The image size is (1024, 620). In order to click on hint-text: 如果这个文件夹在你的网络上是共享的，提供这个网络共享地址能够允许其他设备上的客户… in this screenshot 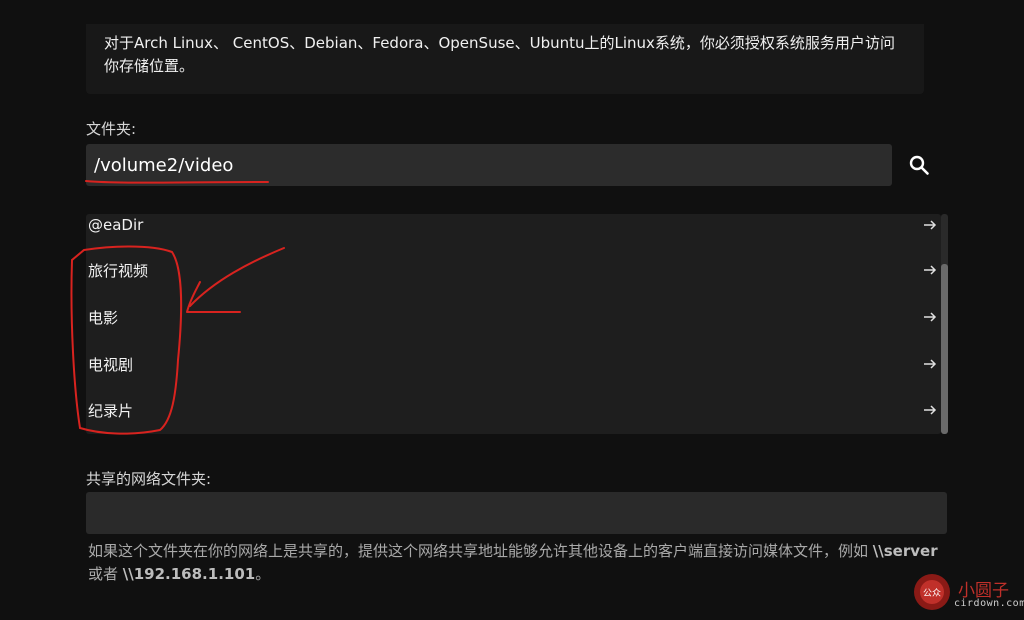, I will do `click(480, 551)`.